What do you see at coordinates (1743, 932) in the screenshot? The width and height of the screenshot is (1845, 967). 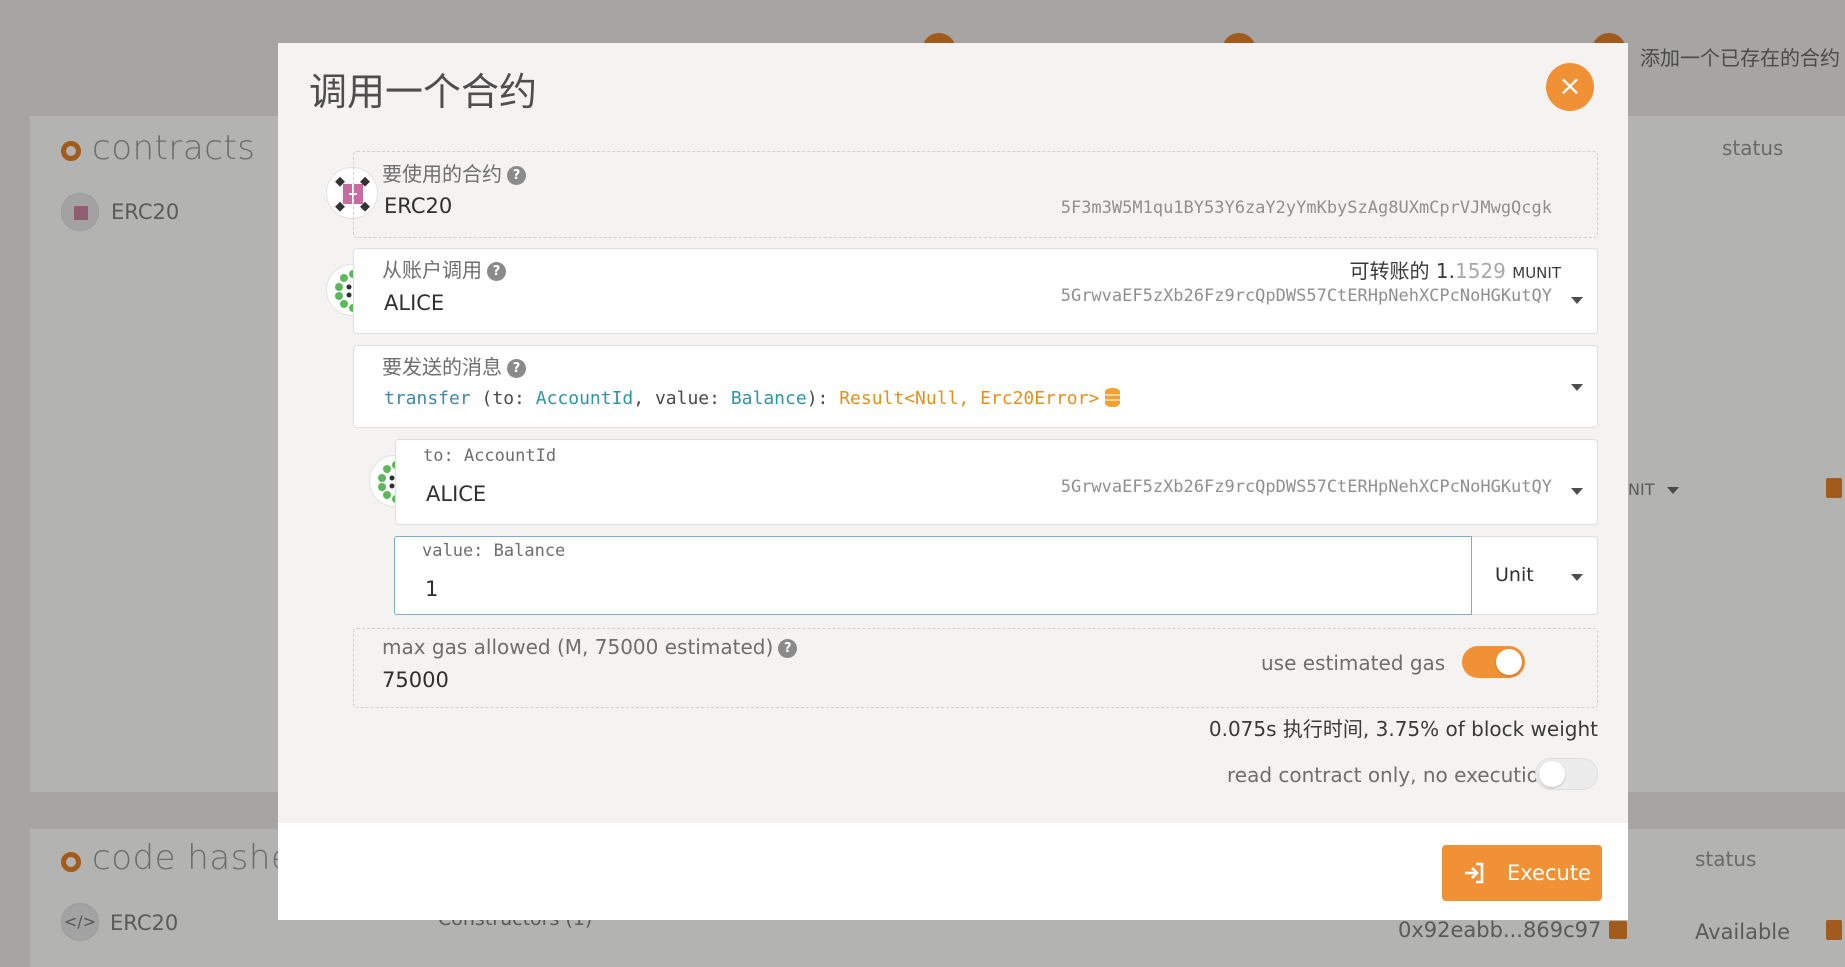 I see `code-hash-status: Available` at bounding box center [1743, 932].